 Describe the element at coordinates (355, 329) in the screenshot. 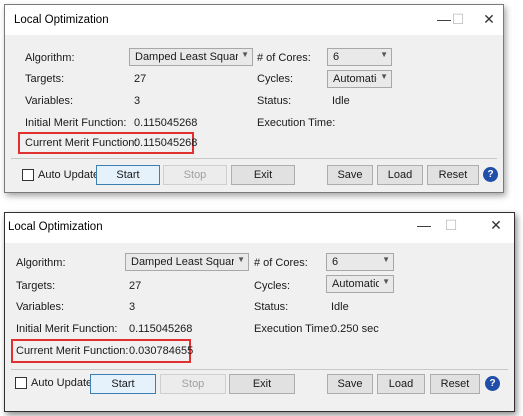

I see `execution-time-value: 0.250 sec` at that location.